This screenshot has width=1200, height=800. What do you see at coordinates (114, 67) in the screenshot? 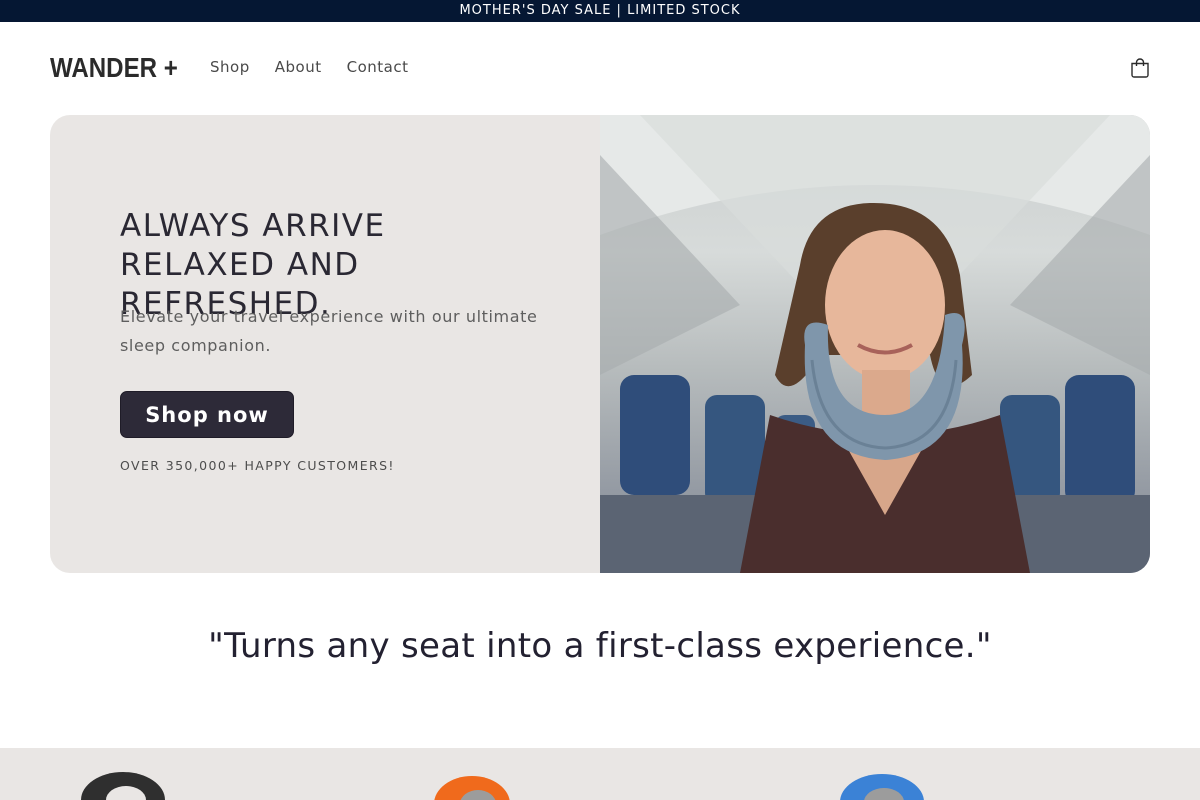
I see `logo-text: WANDER +` at bounding box center [114, 67].